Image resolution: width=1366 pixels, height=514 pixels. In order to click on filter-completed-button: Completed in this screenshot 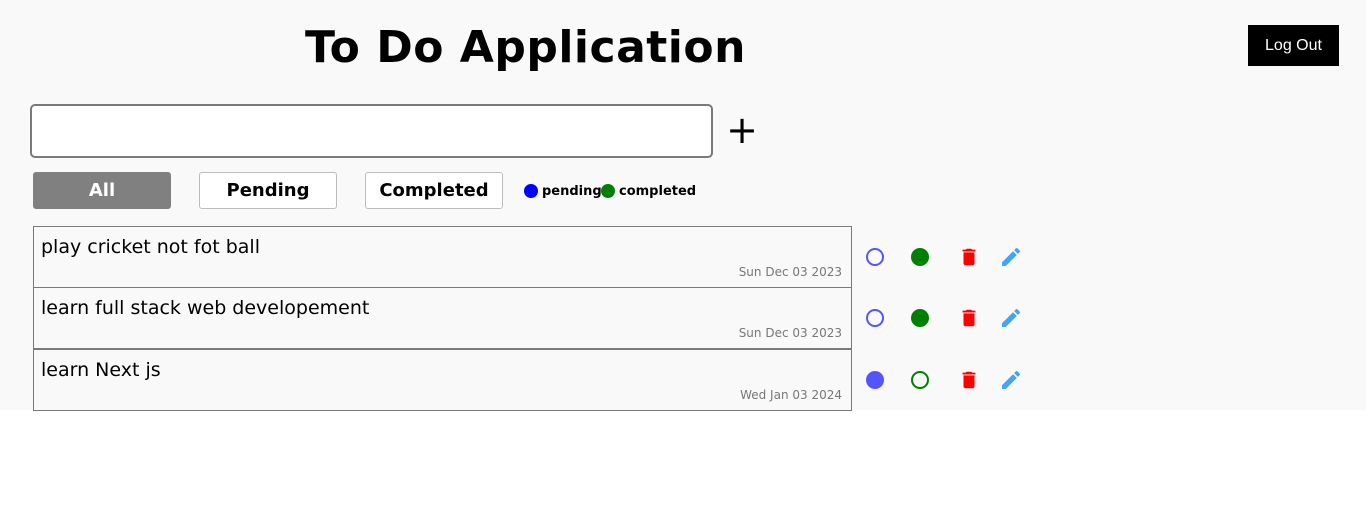, I will do `click(434, 190)`.